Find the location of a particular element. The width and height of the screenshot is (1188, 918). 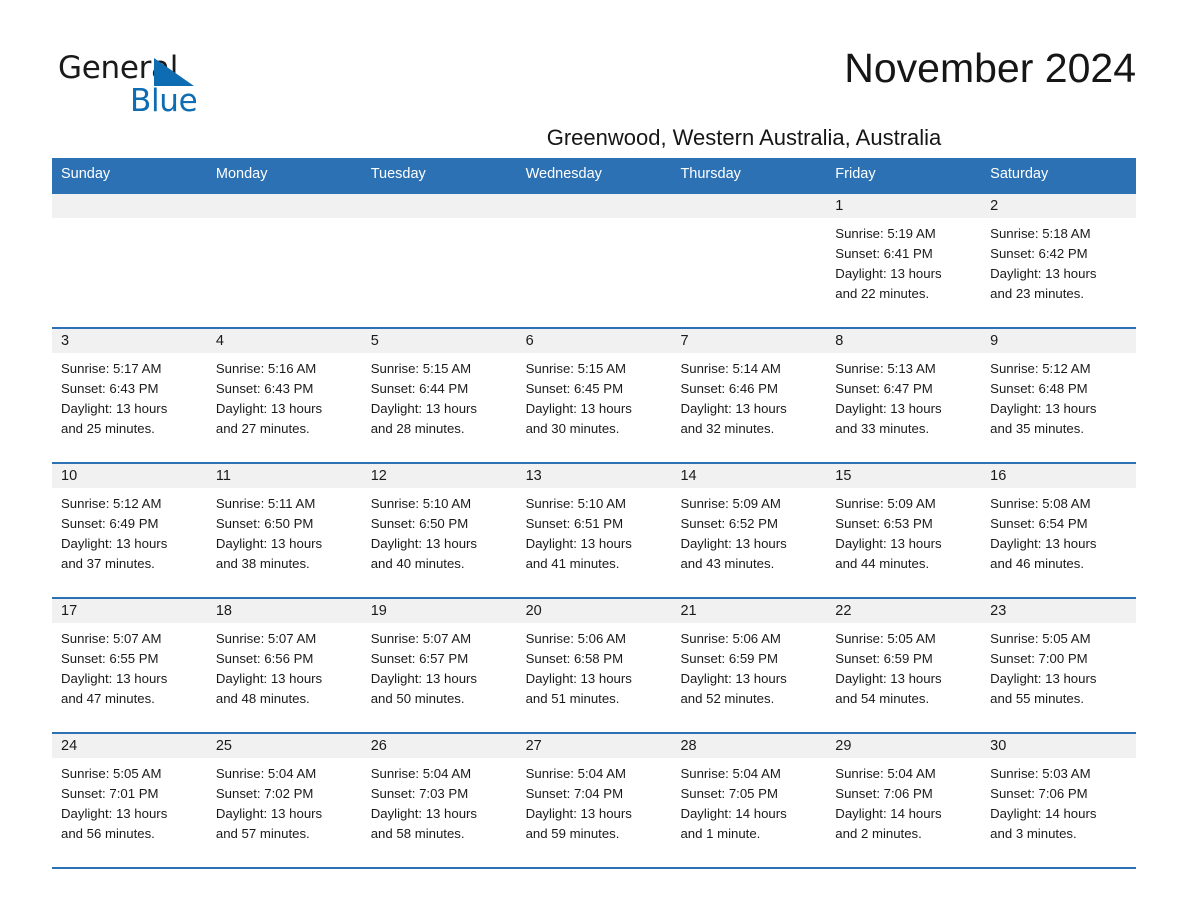

day-number: 11 is located at coordinates (284, 476).